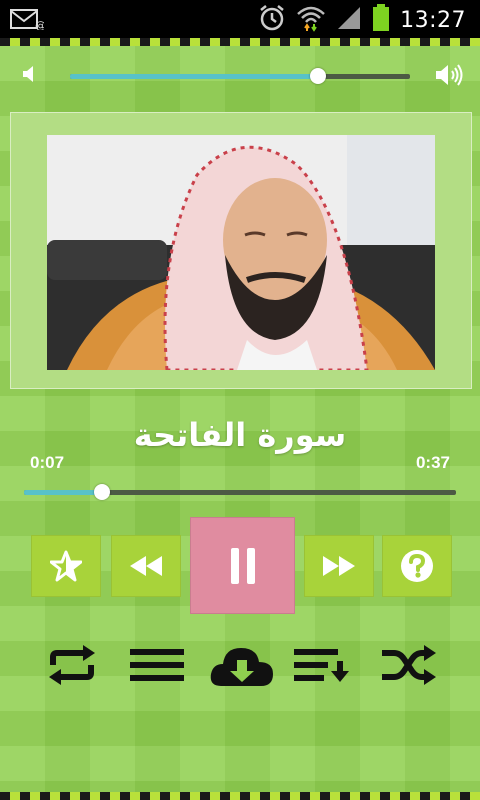 Image resolution: width=480 pixels, height=800 pixels. What do you see at coordinates (240, 435) in the screenshot?
I see `track-title: سورة الفاتحة` at bounding box center [240, 435].